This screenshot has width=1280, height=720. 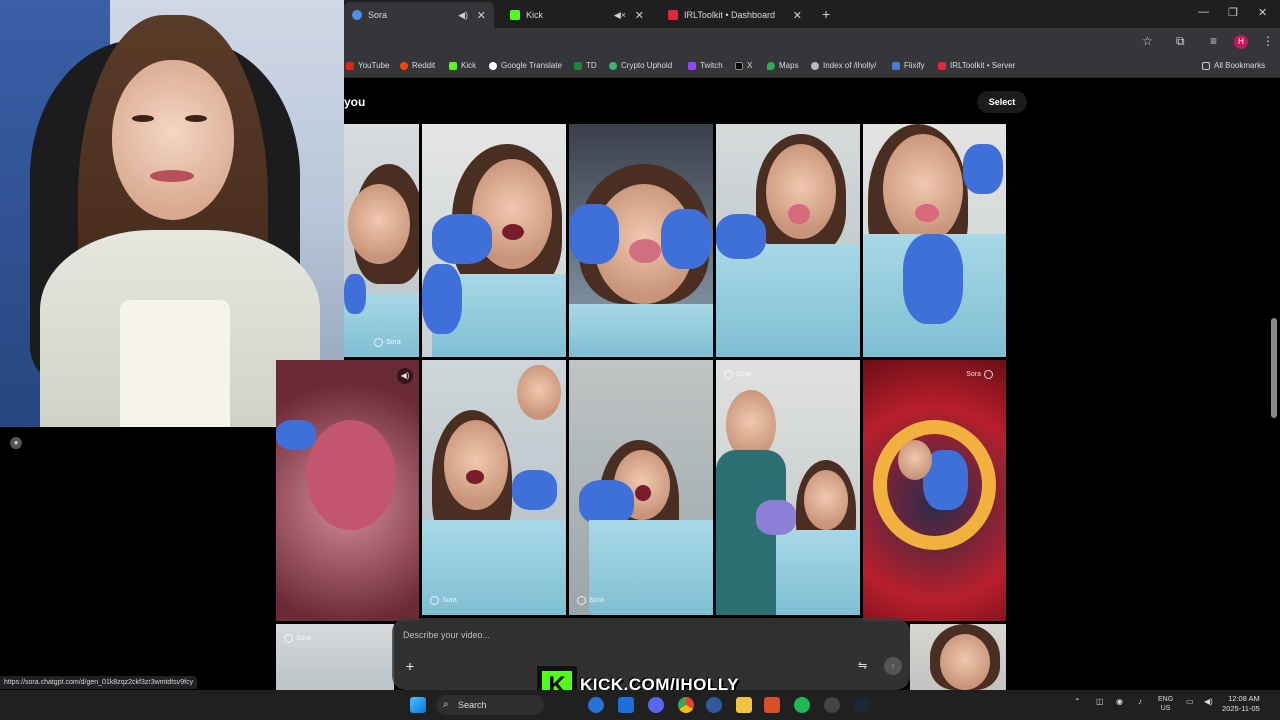 I want to click on tab-irltoolkit: IRLToolkit • Dashboard ✕, so click(x=735, y=15).